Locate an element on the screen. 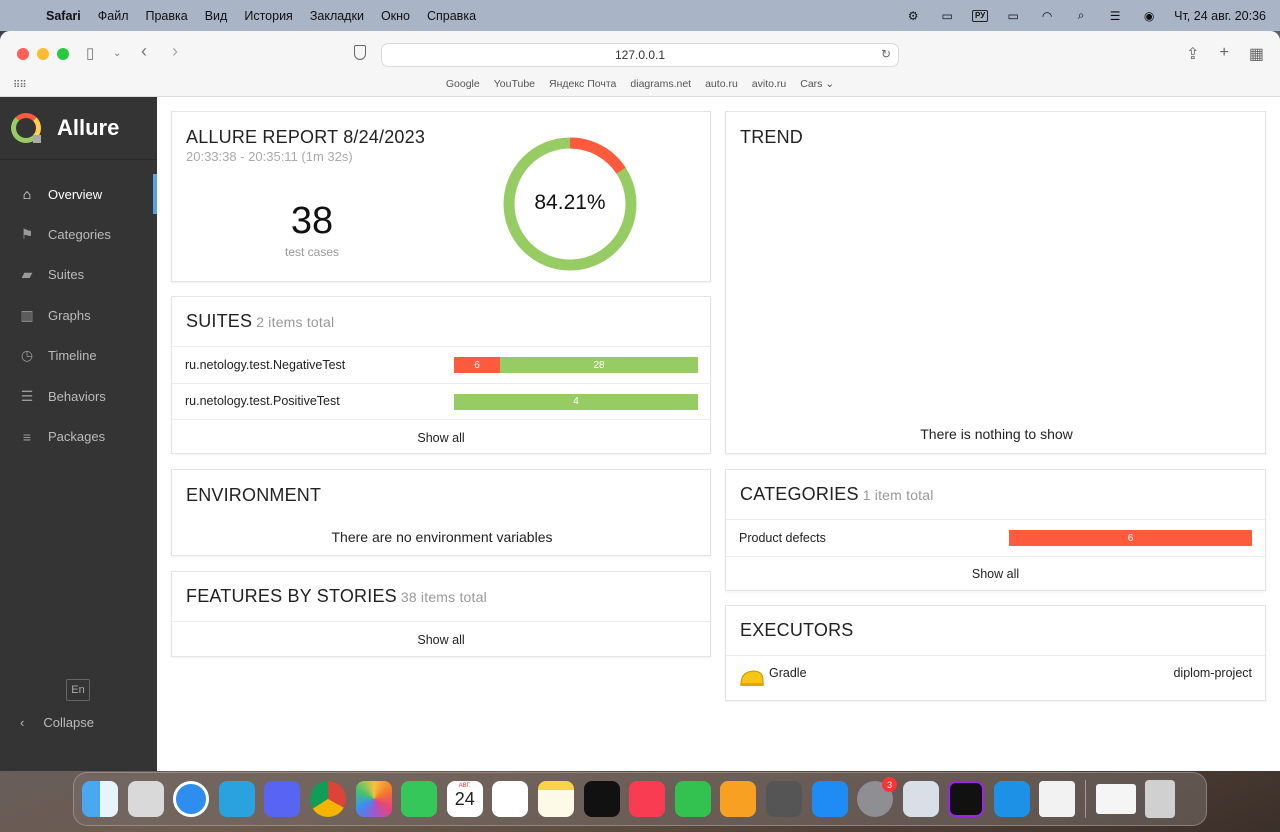  sidebar-item-categories: ⚑ Categories is located at coordinates (78, 234).